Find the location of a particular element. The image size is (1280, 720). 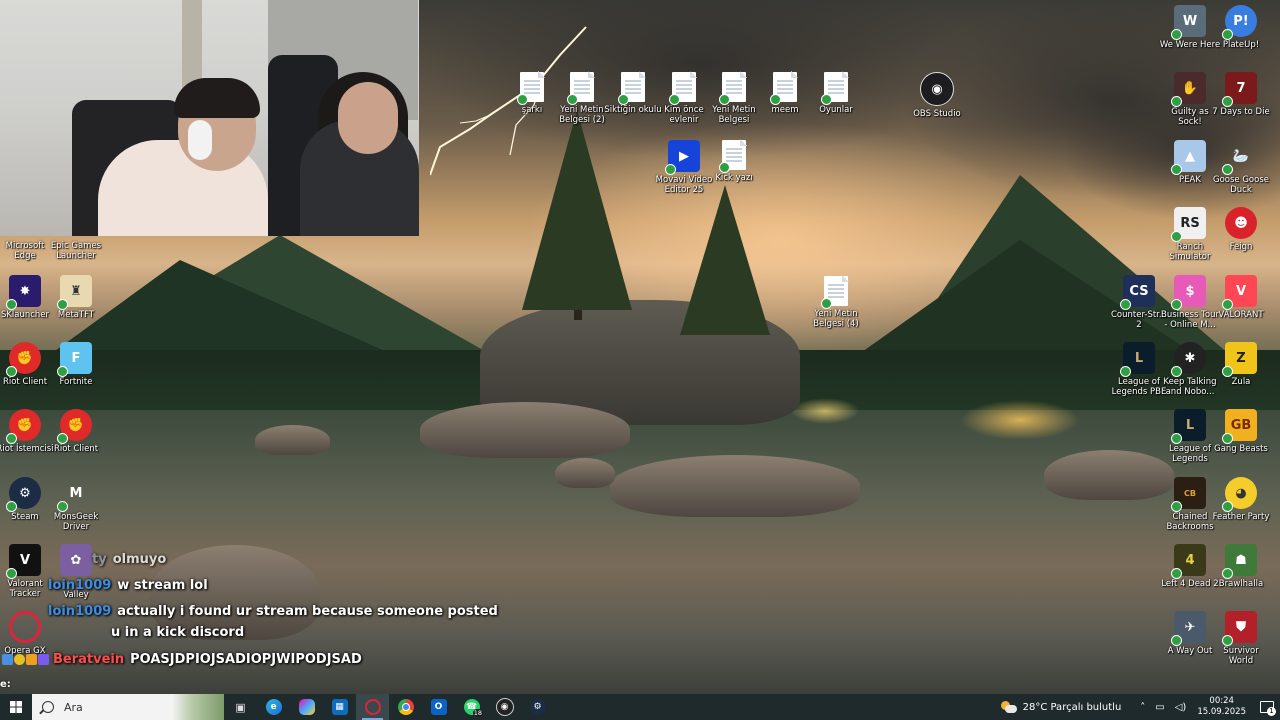

task-view-icon: ▣ is located at coordinates (240, 707).